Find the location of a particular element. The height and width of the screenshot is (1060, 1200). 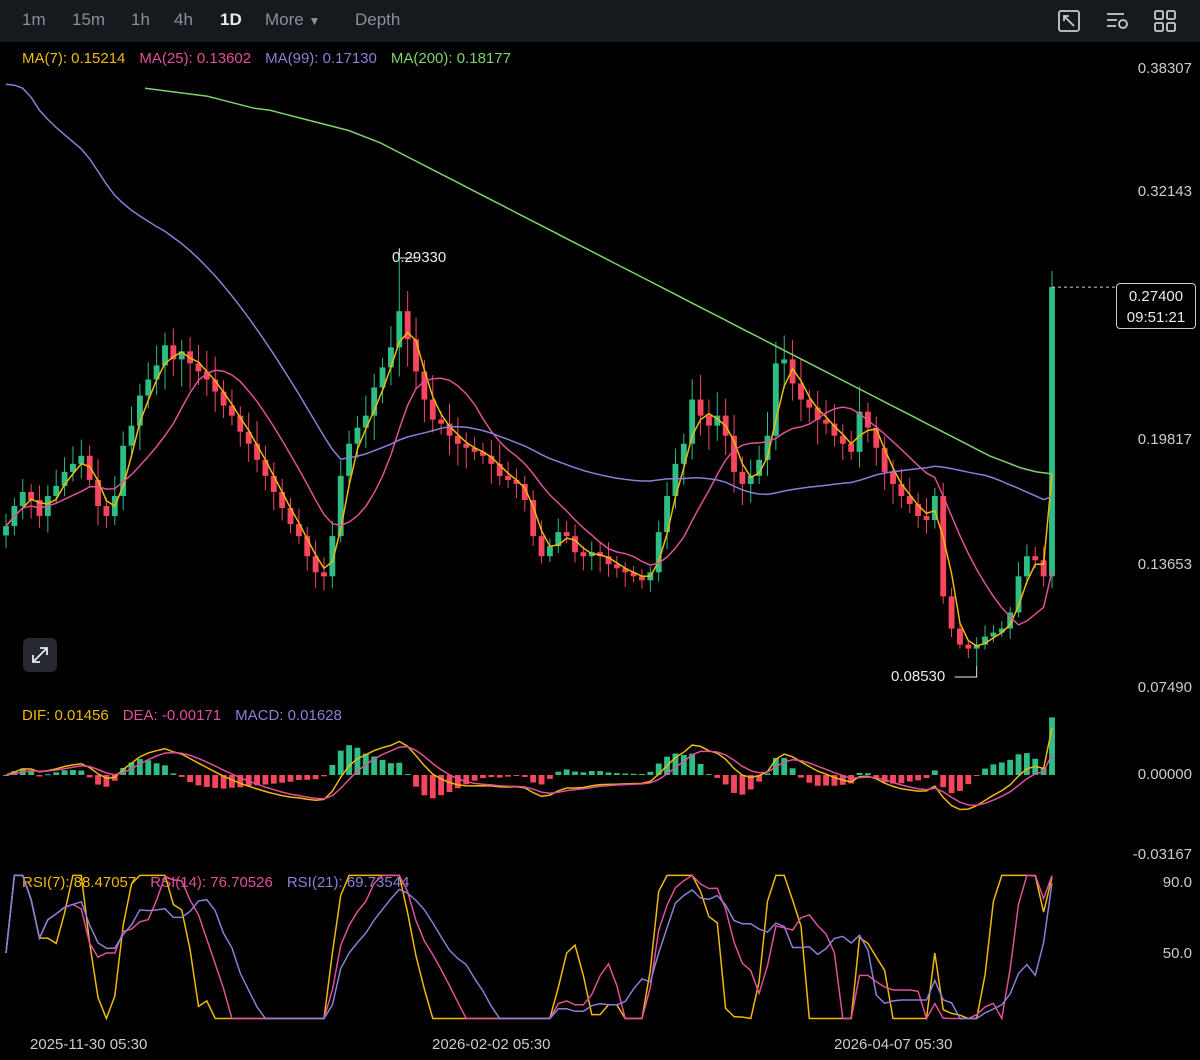

rsi7-line is located at coordinates (529, 947).